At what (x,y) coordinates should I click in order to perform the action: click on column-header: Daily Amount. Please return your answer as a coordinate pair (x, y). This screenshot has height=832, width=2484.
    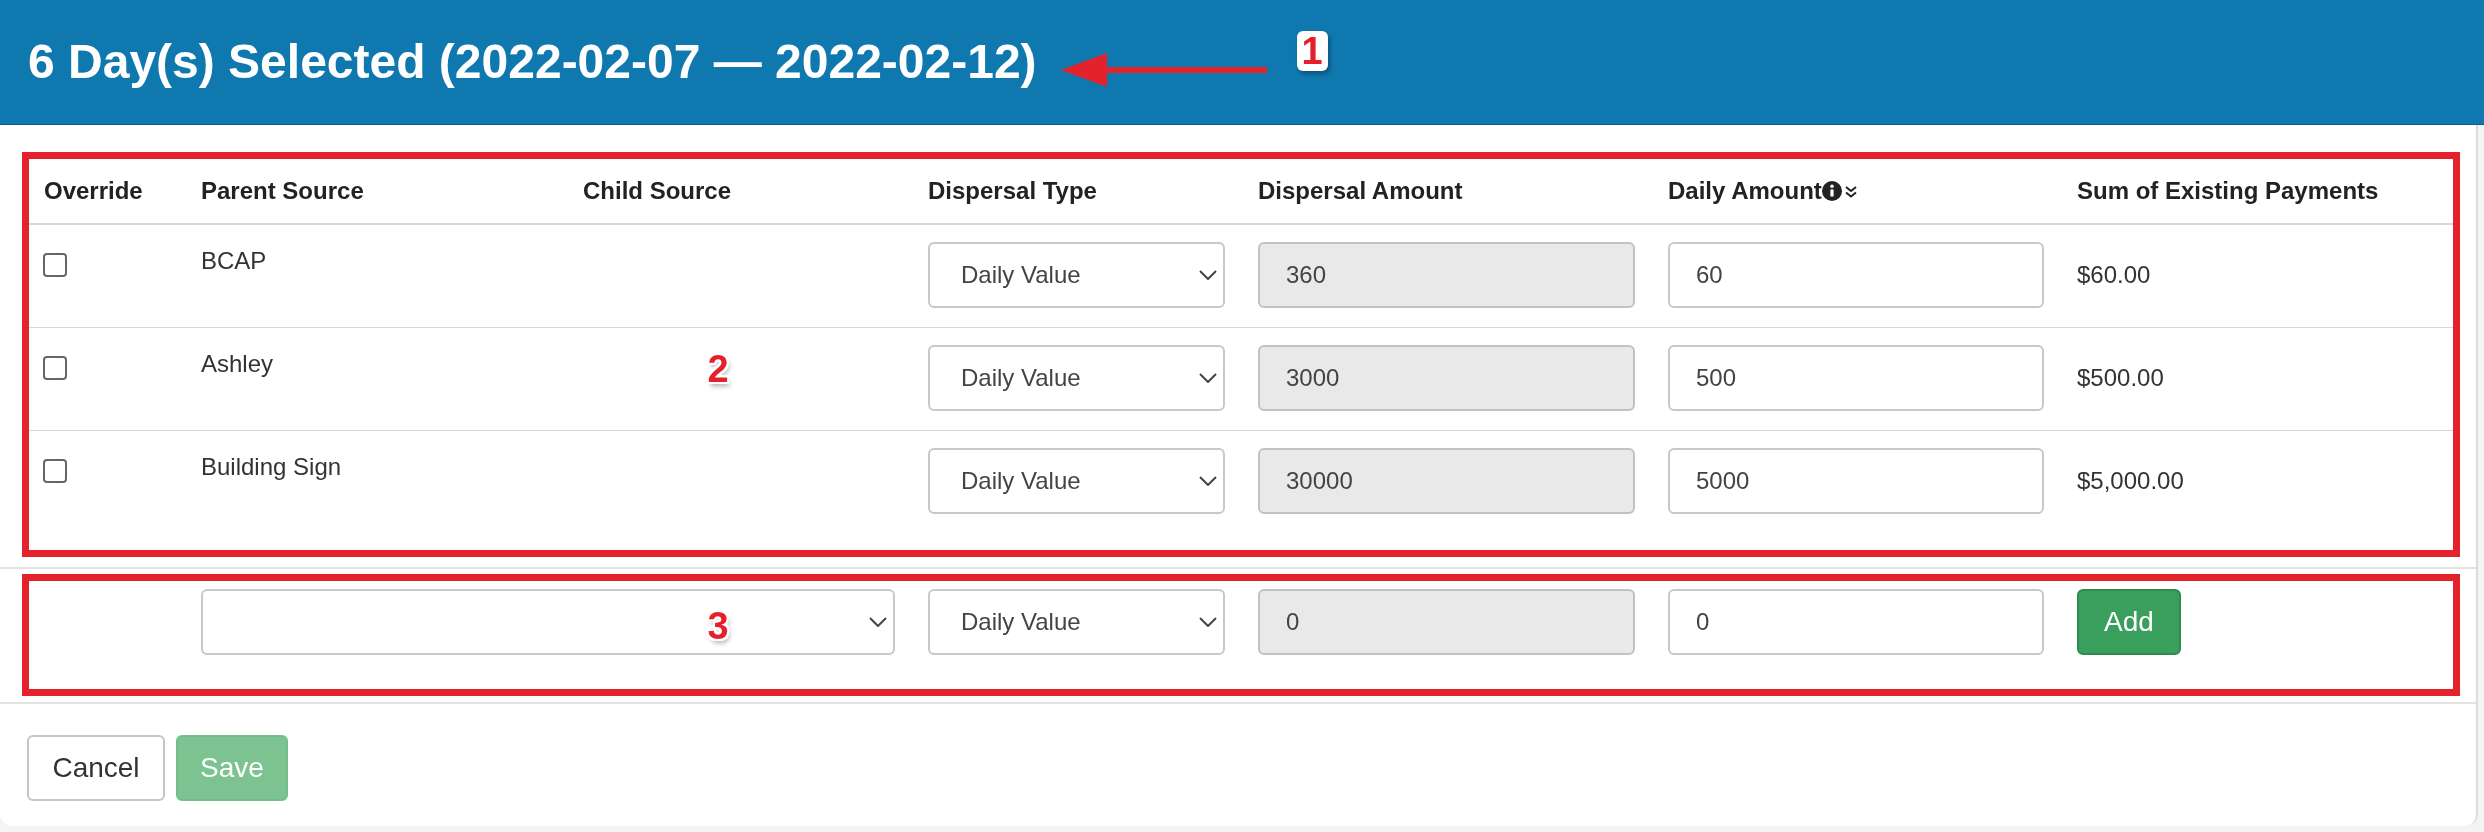
    Looking at the image, I should click on (1745, 191).